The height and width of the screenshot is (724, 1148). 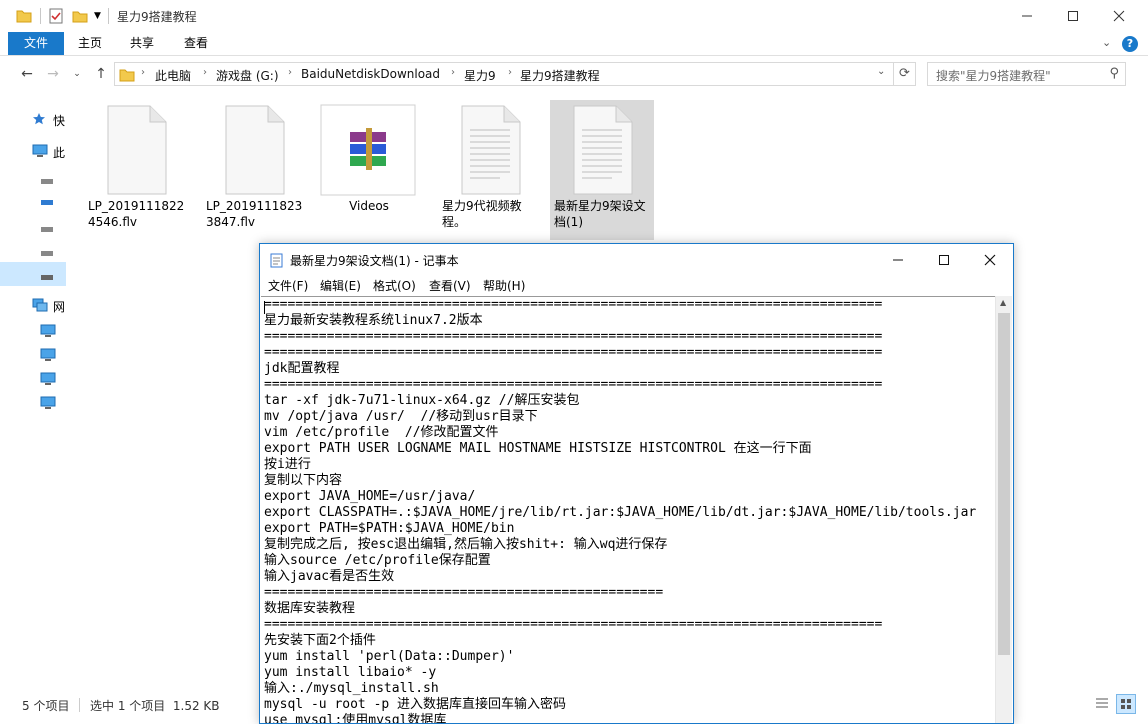 I want to click on back-arrow-icon: ←, so click(x=27, y=74).